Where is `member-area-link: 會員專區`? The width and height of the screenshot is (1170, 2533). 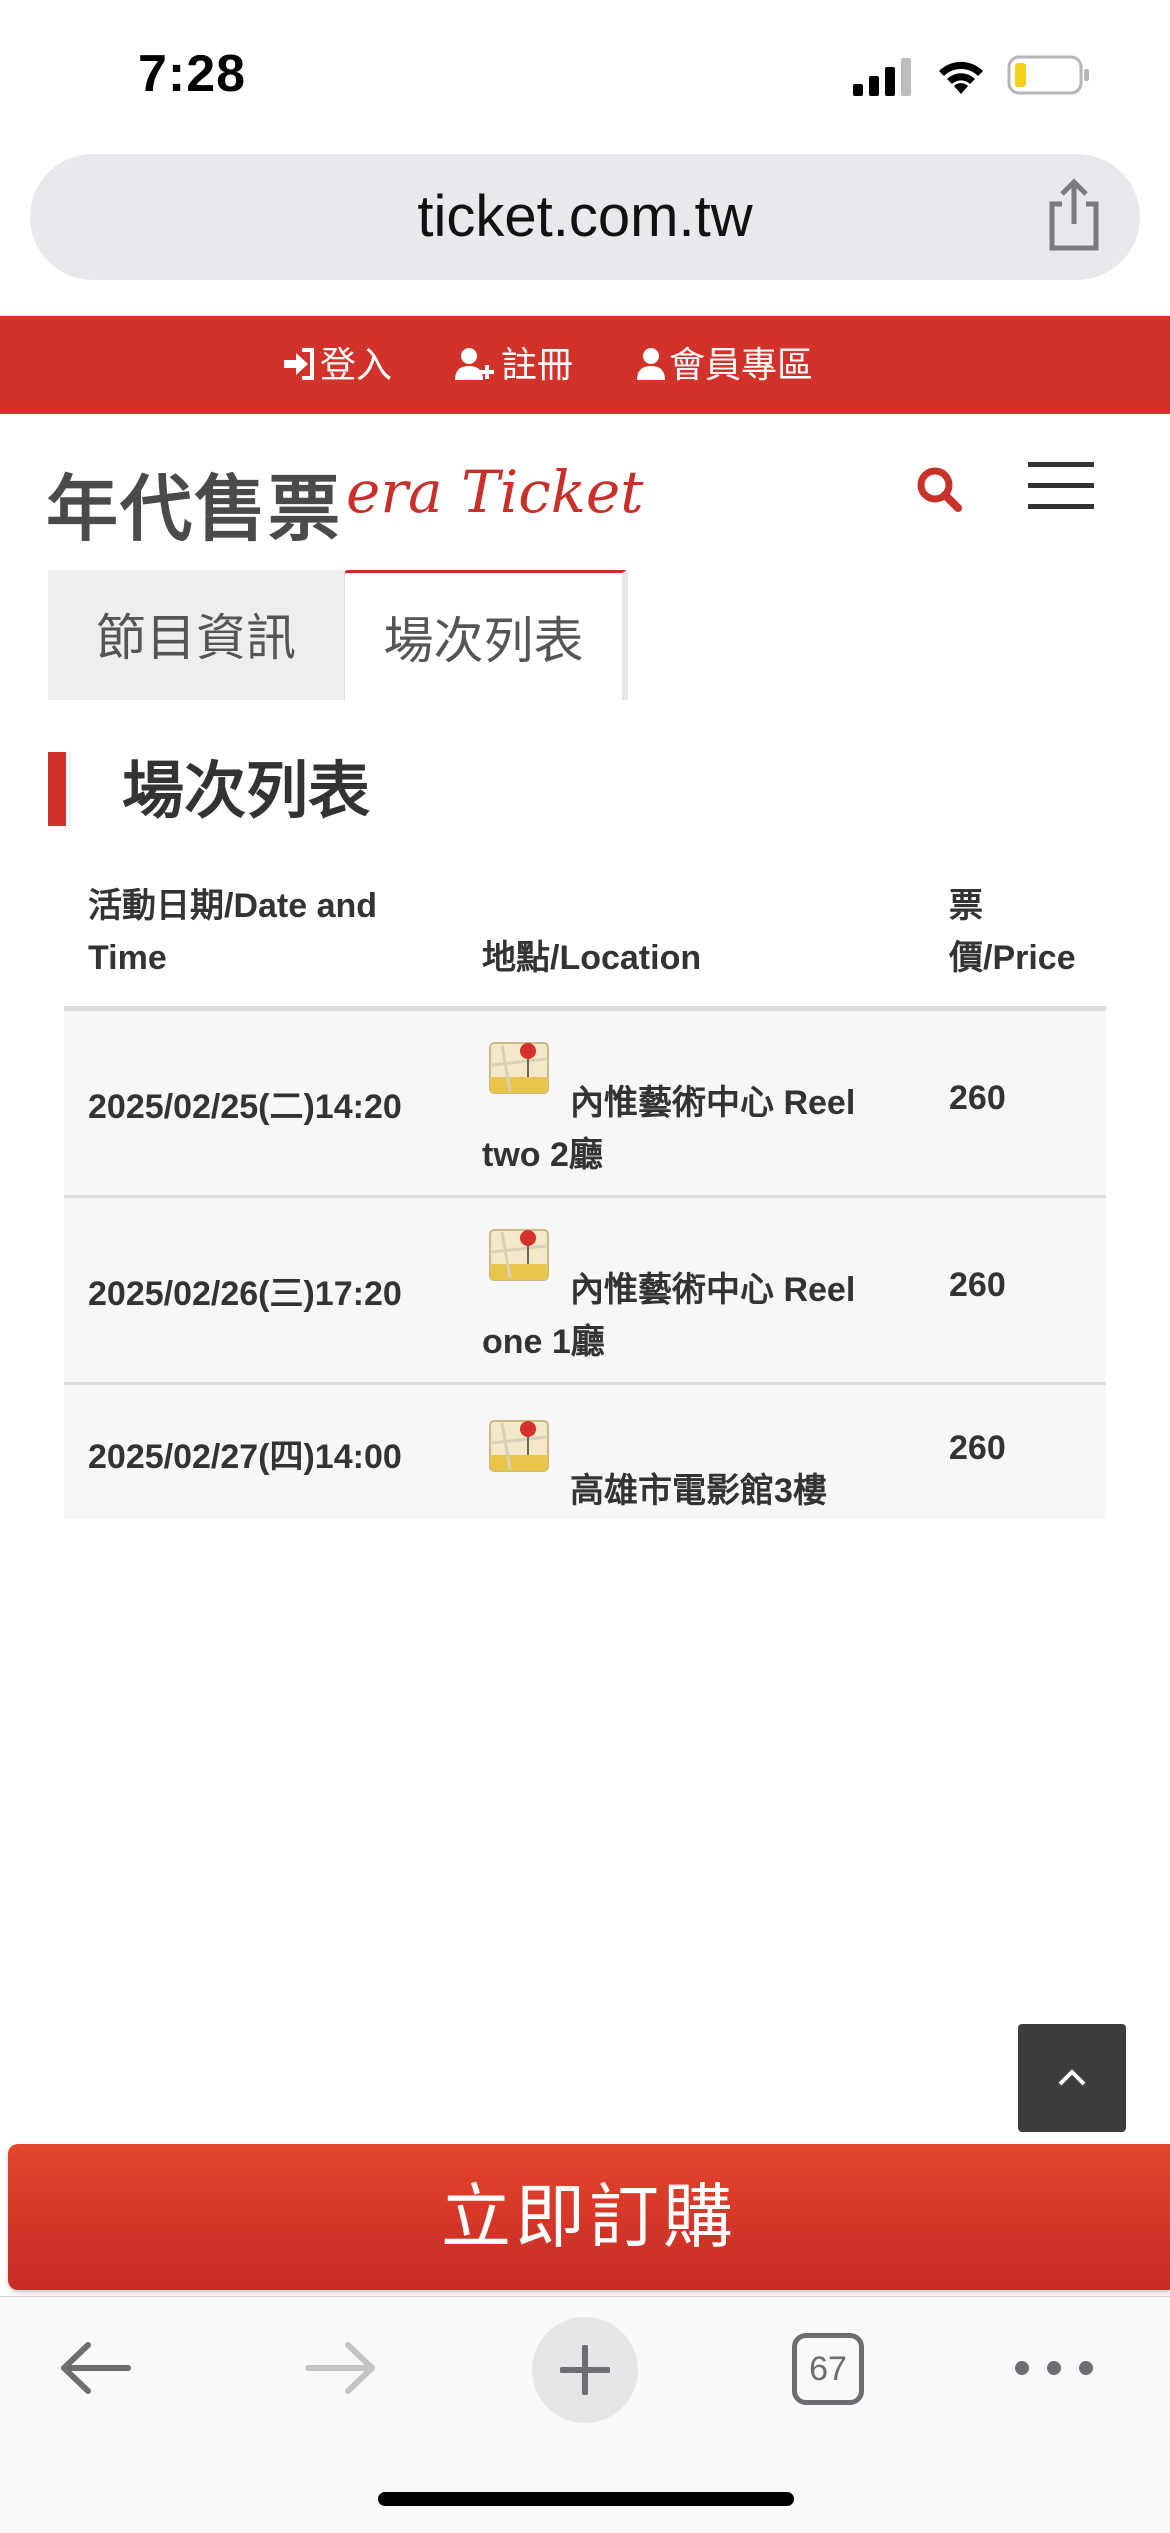
member-area-link: 會員專區 is located at coordinates (725, 365).